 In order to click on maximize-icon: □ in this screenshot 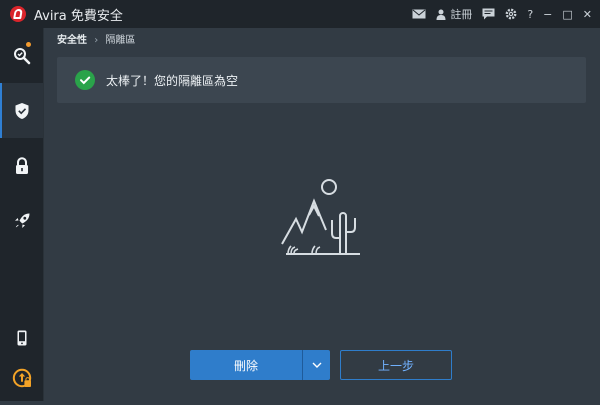, I will do `click(567, 14)`.